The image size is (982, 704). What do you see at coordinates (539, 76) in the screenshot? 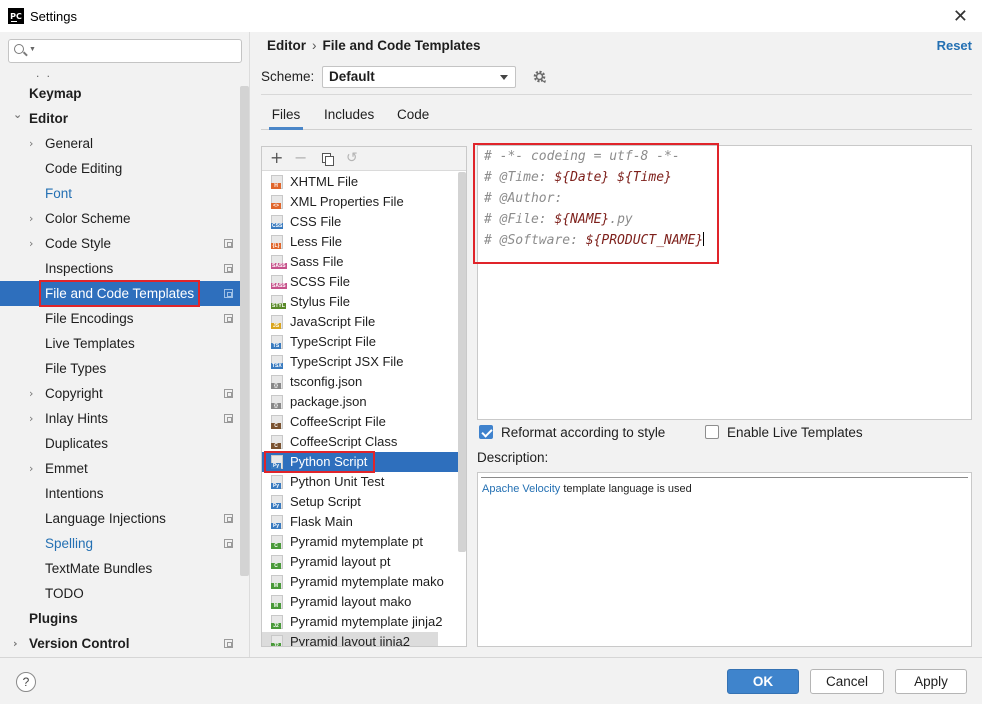
I see `gear-icon` at bounding box center [539, 76].